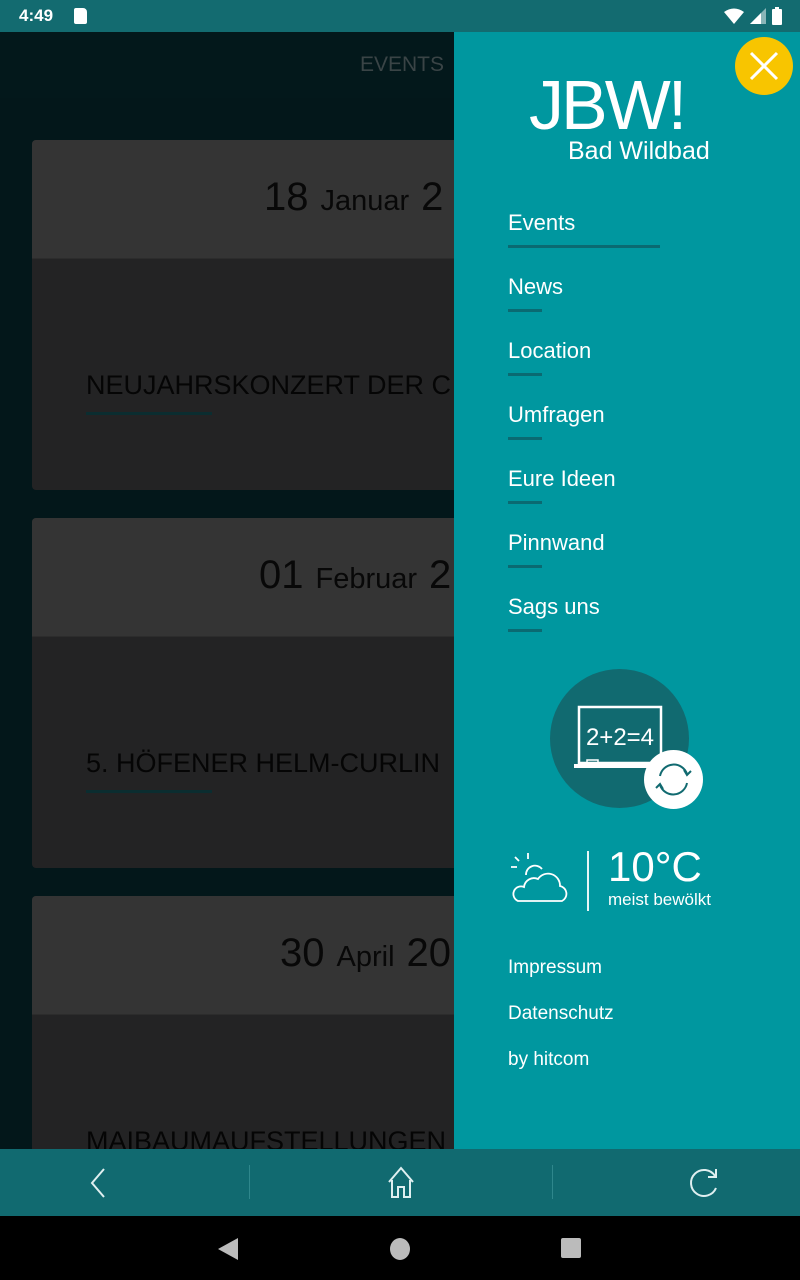  I want to click on nav-label: Eure Ideen, so click(562, 478).